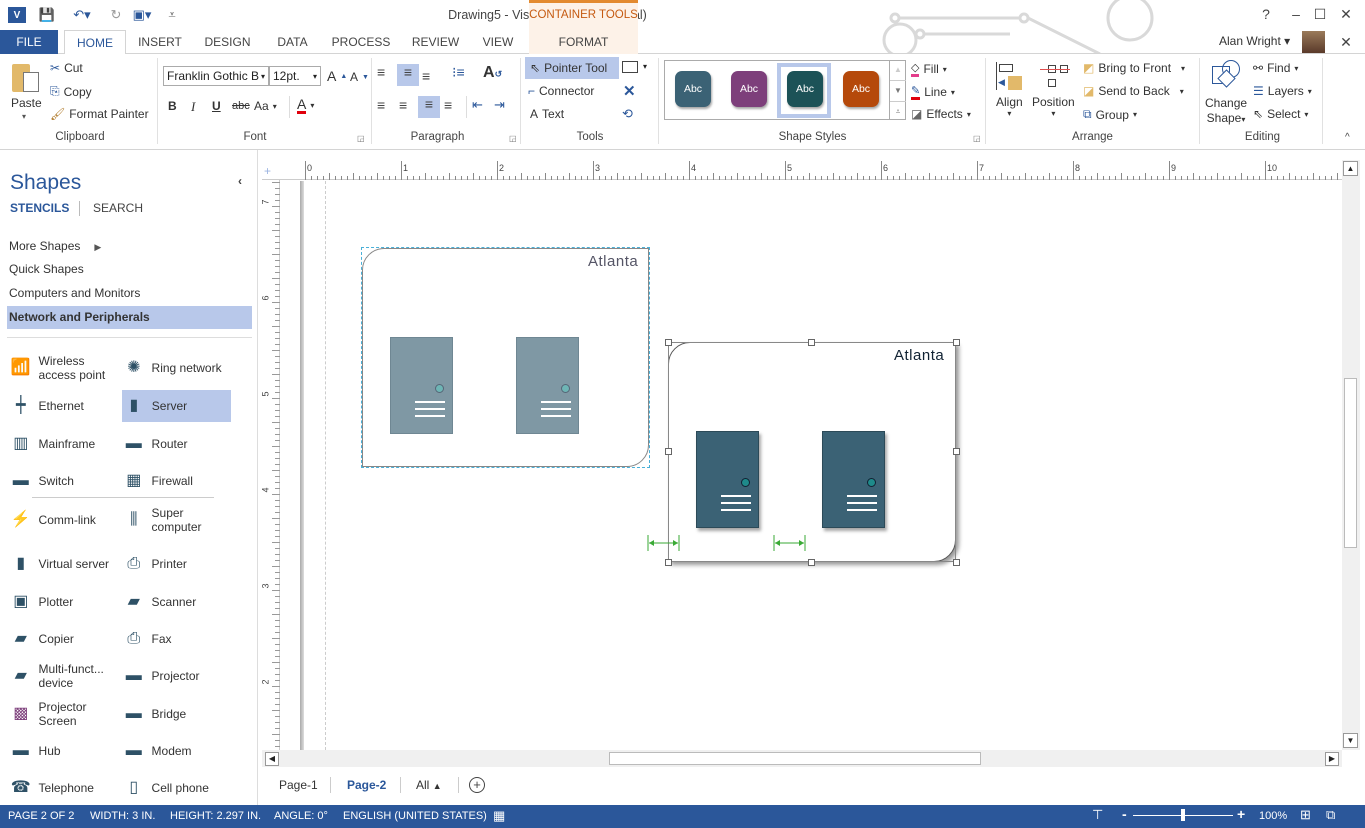  What do you see at coordinates (381, 105) in the screenshot?
I see `align-left-icon: ≡` at bounding box center [381, 105].